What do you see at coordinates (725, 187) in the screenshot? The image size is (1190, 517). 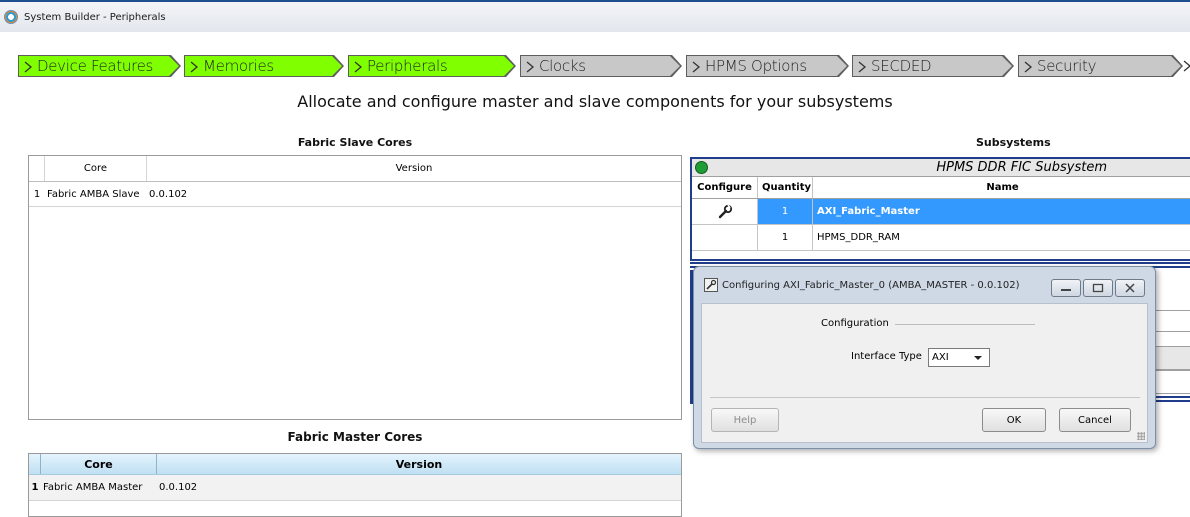 I see `column-header-configure: Configure` at bounding box center [725, 187].